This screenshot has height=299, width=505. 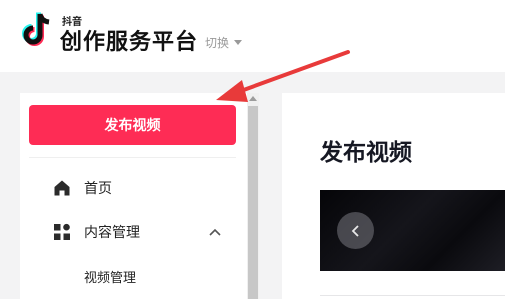 I want to click on sidebar-item-content-management: 内容管理, so click(x=133, y=232).